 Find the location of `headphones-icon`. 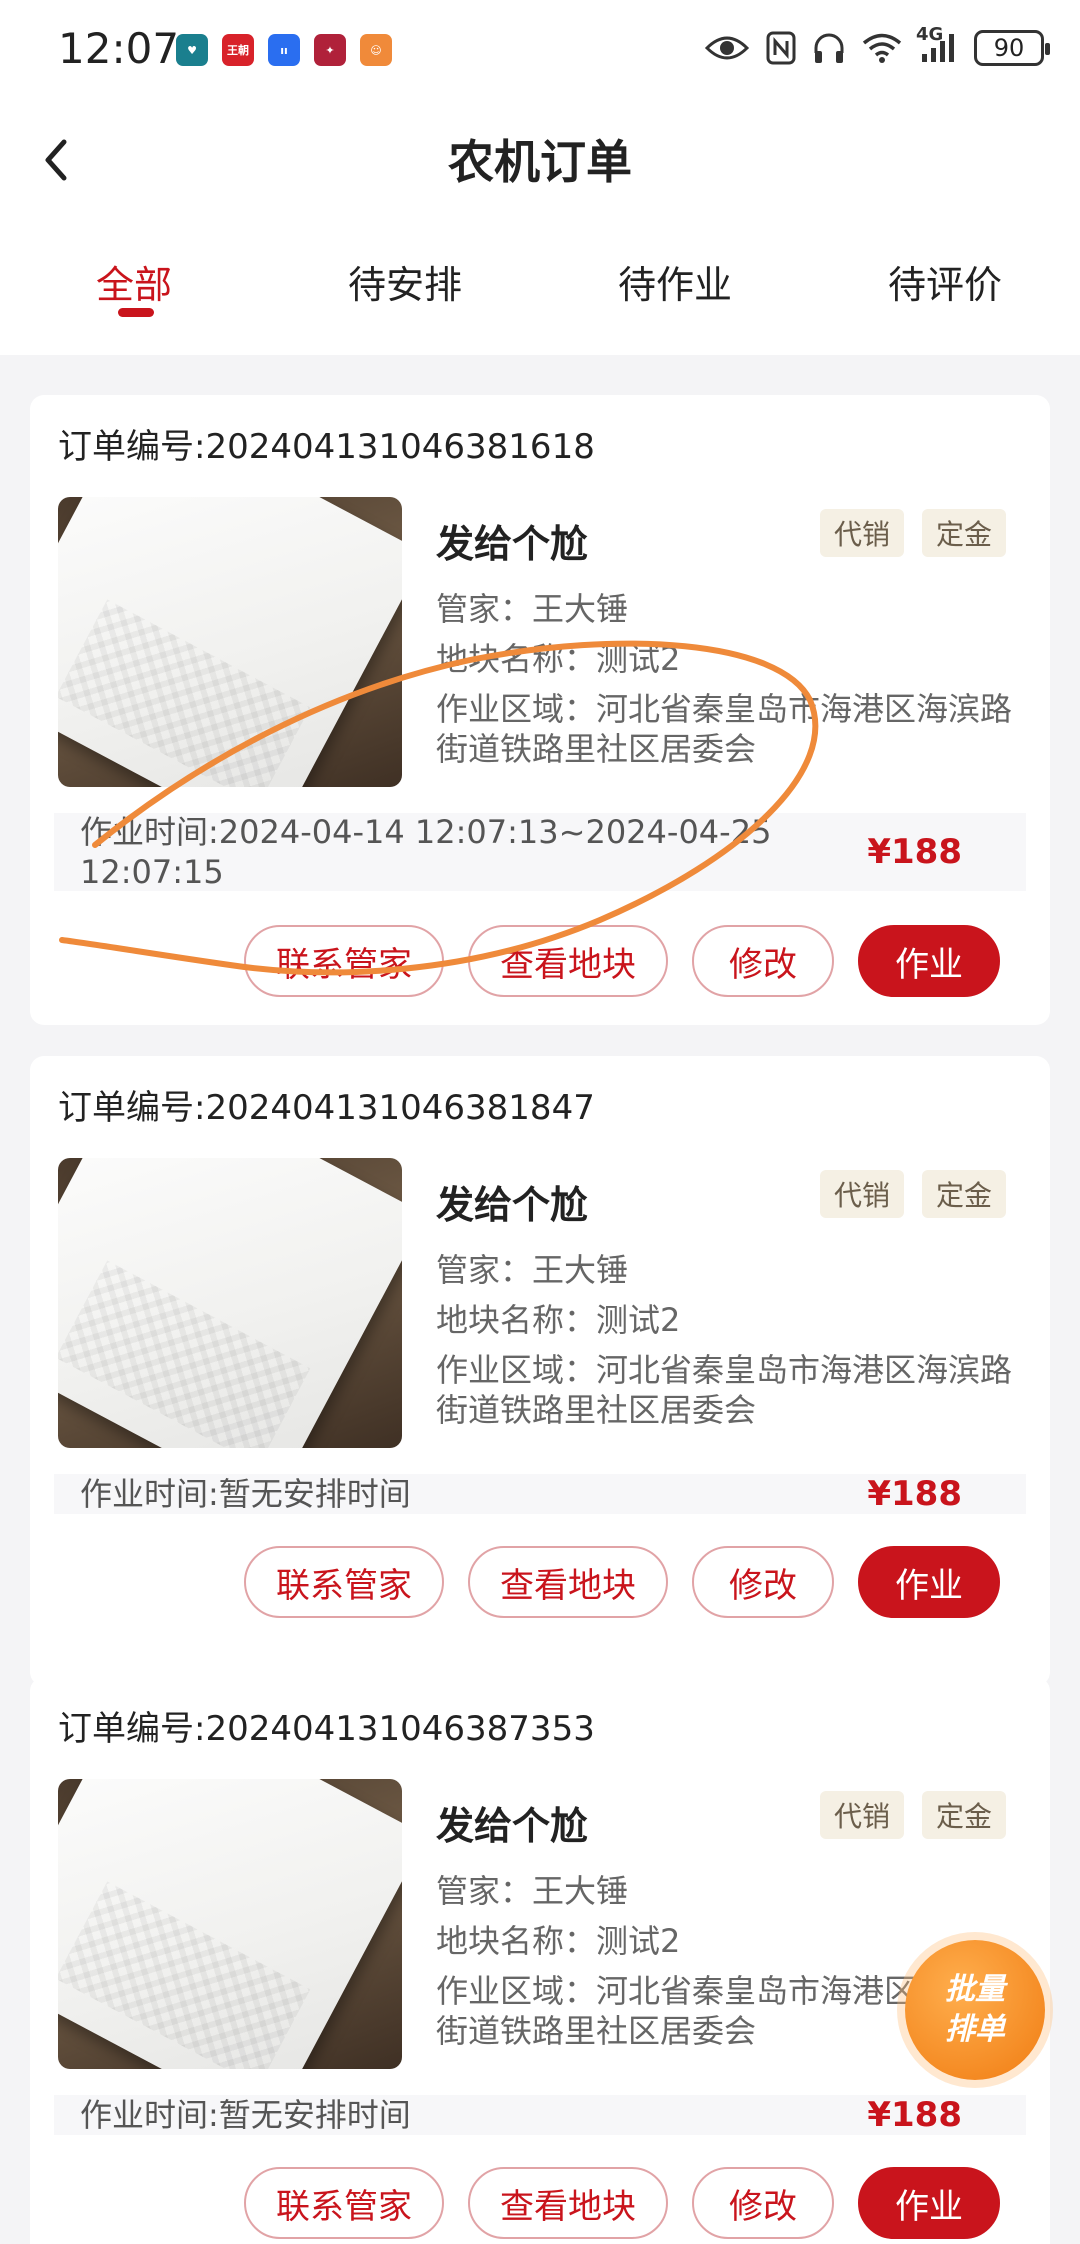

headphones-icon is located at coordinates (829, 48).